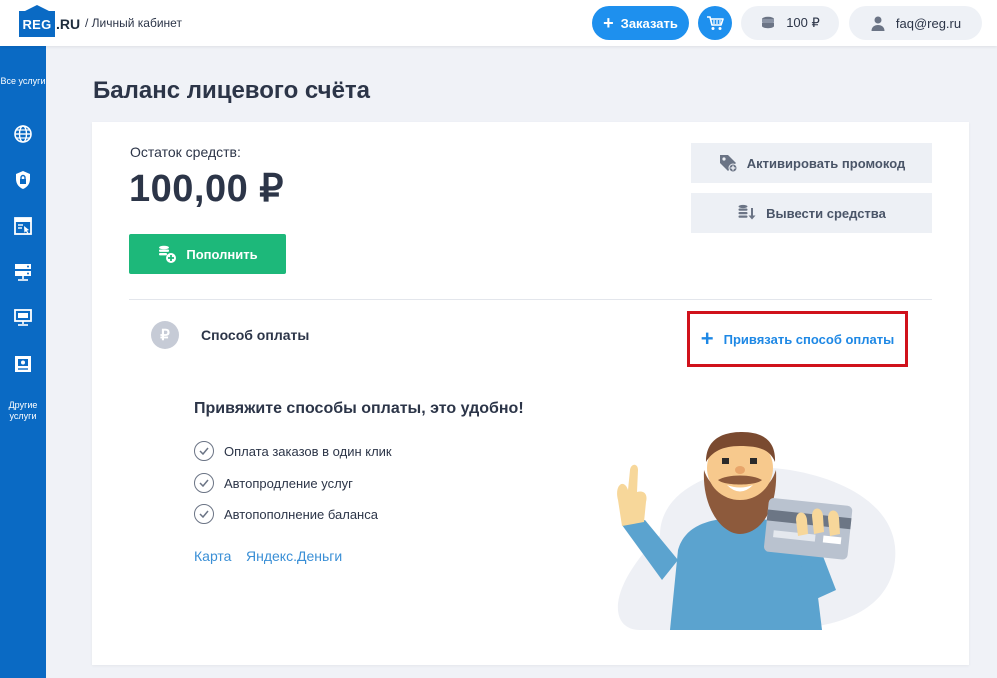  I want to click on divider, so click(530, 299).